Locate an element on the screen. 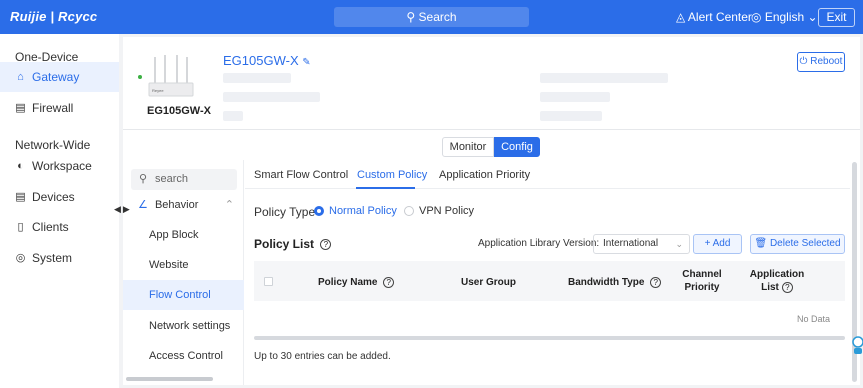 Image resolution: width=863 pixels, height=388 pixels. chevron-down-icon: ⌄ is located at coordinates (812, 17).